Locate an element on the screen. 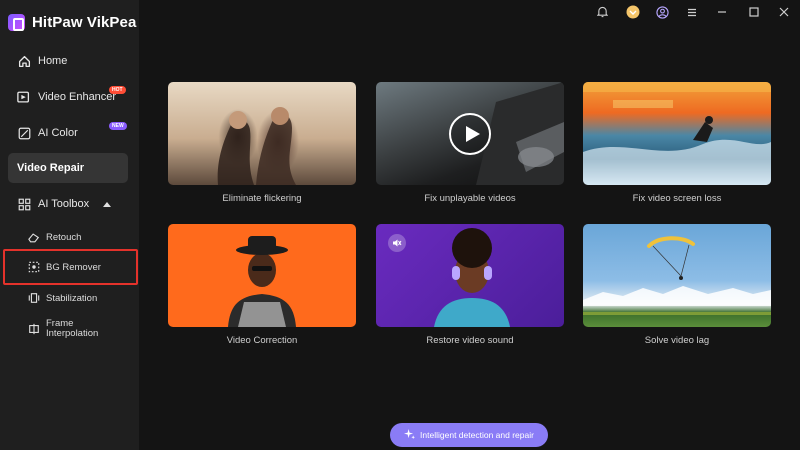 The width and height of the screenshot is (800, 450). maximize-icon is located at coordinates (754, 12).